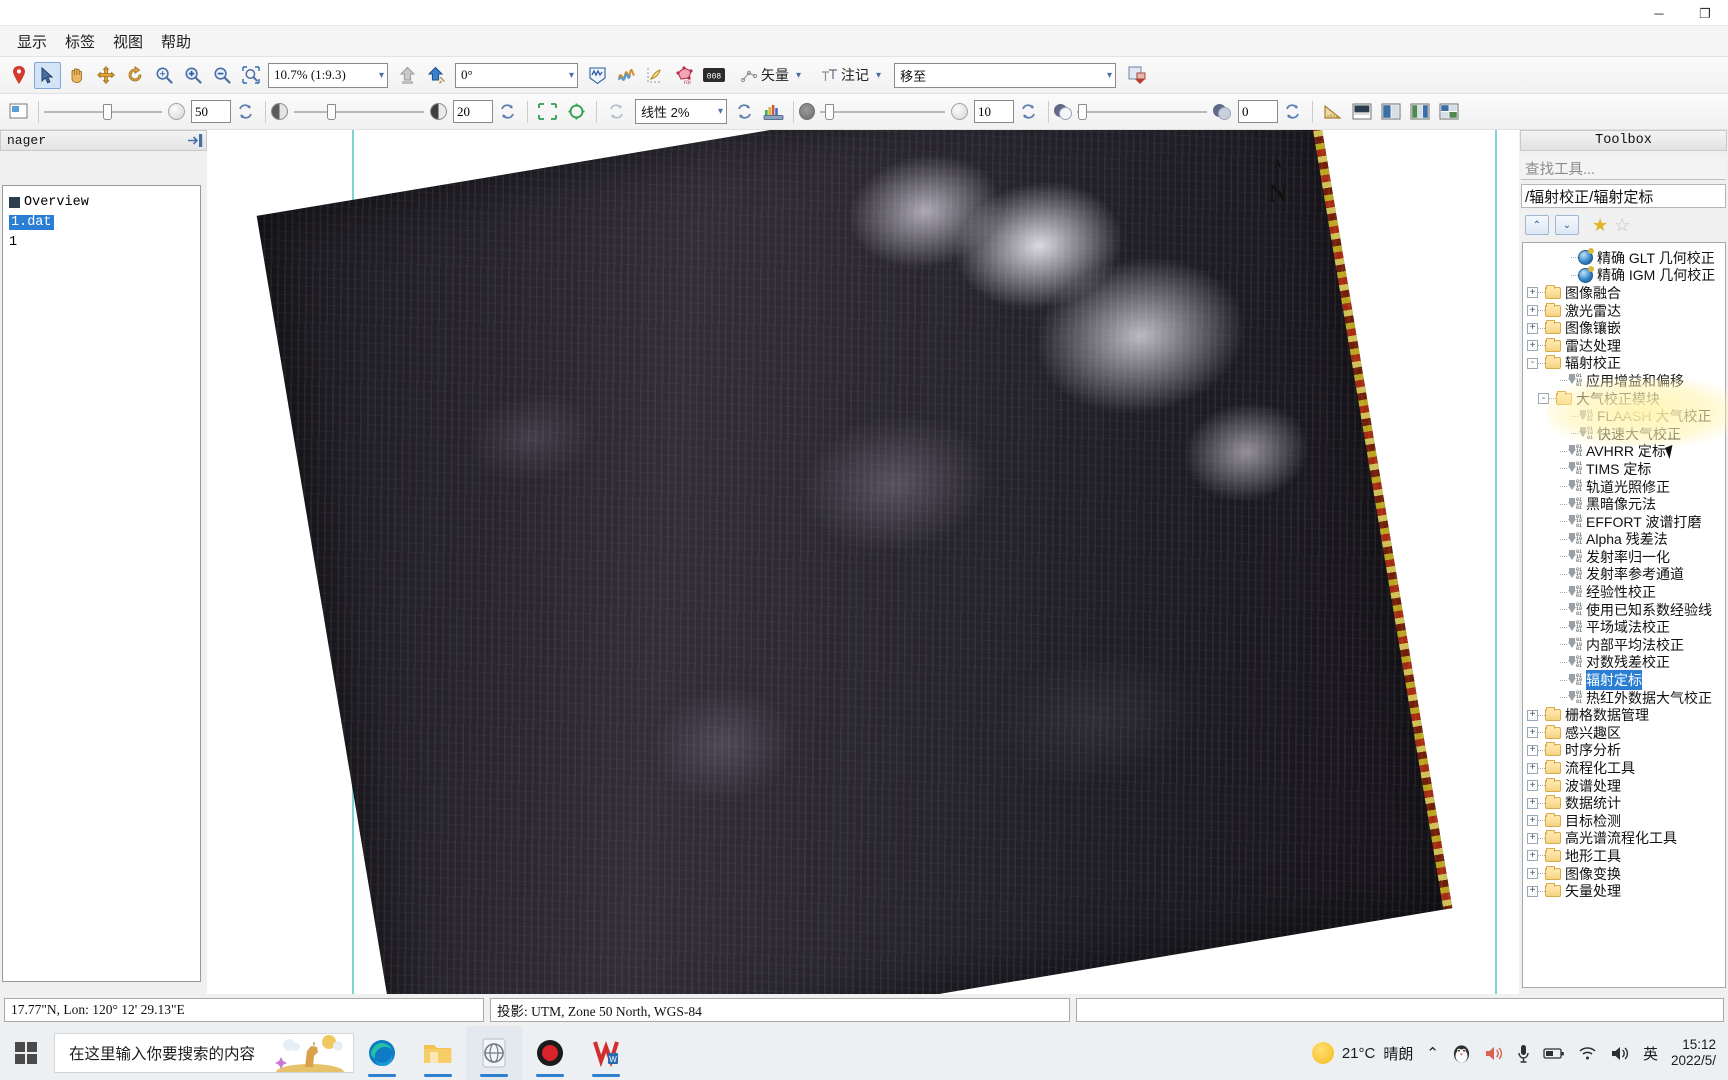  What do you see at coordinates (684, 75) in the screenshot?
I see `roi-tool-icon: roi` at bounding box center [684, 75].